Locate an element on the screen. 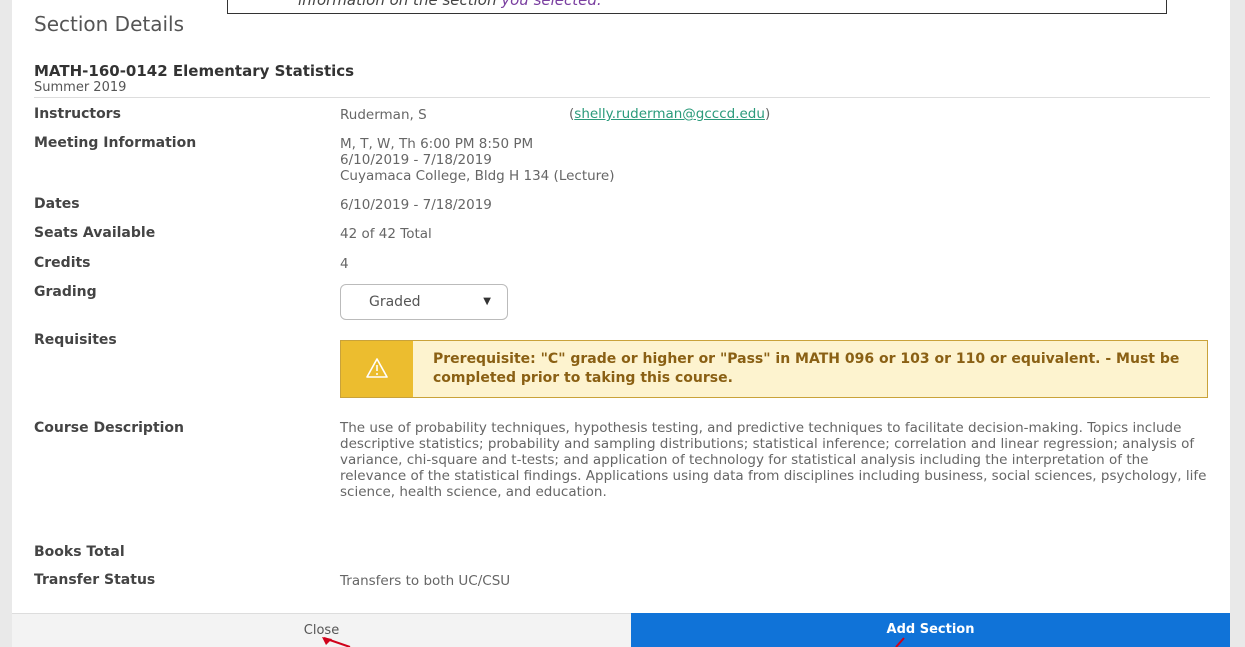 This screenshot has height=647, width=1245. add-section-button: Add Section is located at coordinates (930, 630).